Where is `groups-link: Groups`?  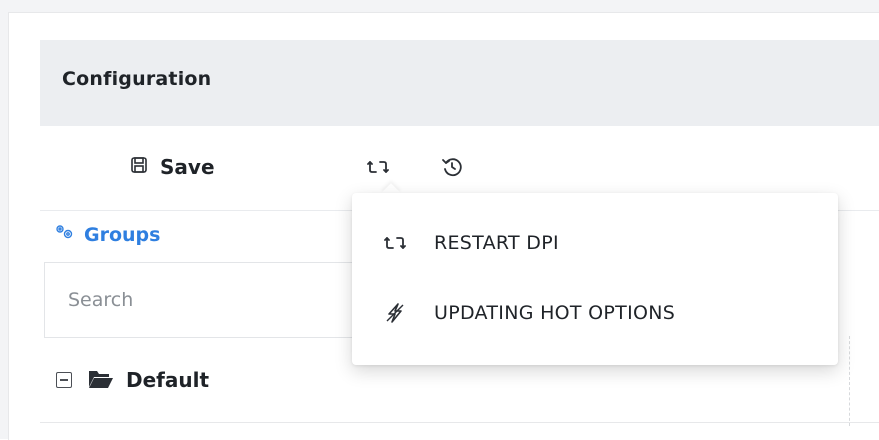 groups-link: Groups is located at coordinates (107, 234).